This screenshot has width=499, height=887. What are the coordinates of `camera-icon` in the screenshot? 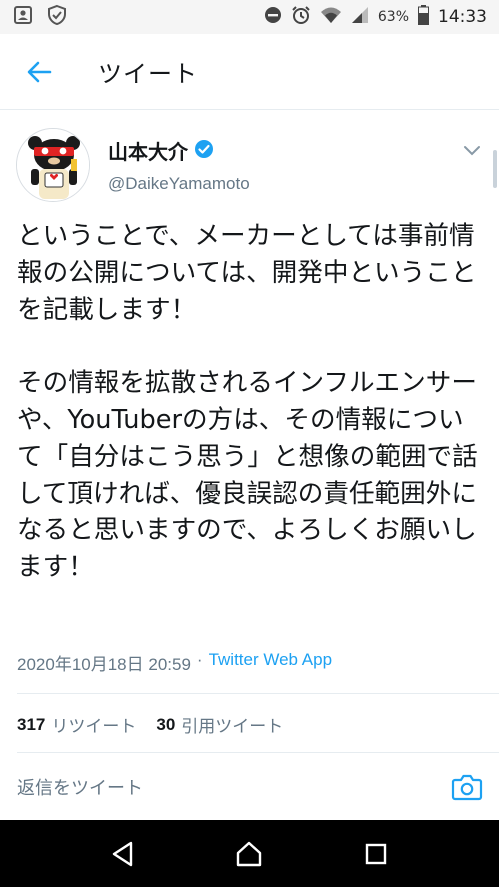 It's located at (467, 787).